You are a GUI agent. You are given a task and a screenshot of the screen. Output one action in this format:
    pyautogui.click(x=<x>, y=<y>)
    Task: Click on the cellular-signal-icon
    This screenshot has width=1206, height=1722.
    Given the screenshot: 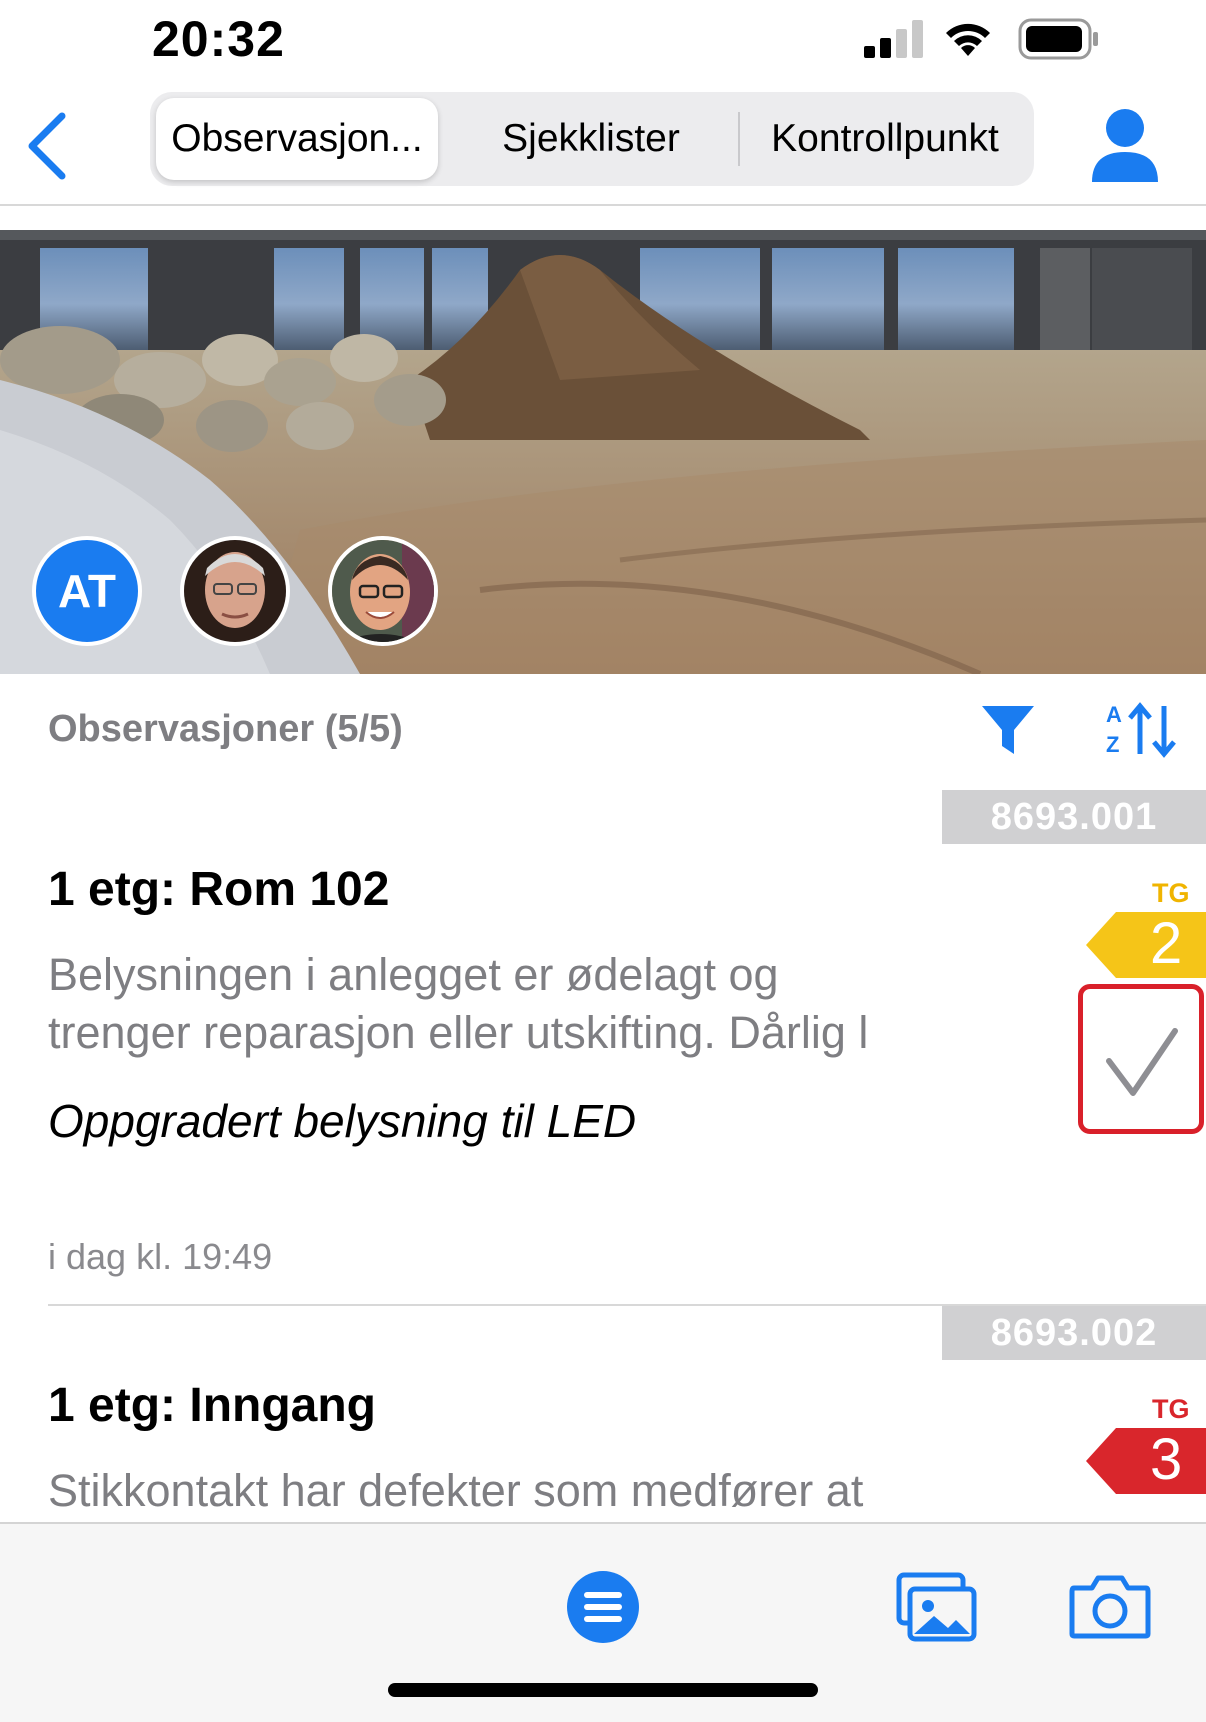 What is the action you would take?
    pyautogui.click(x=893, y=39)
    